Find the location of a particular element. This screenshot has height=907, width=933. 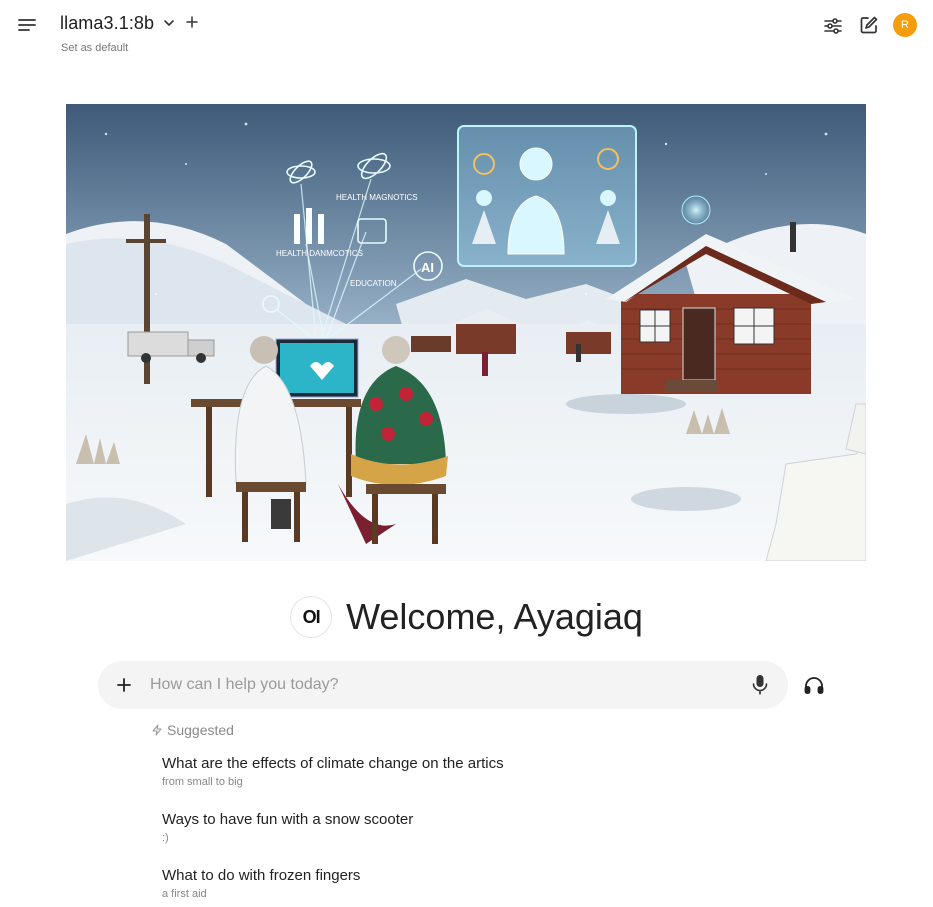

welcome-heading: Welcome, Ayagiaq is located at coordinates (494, 616).